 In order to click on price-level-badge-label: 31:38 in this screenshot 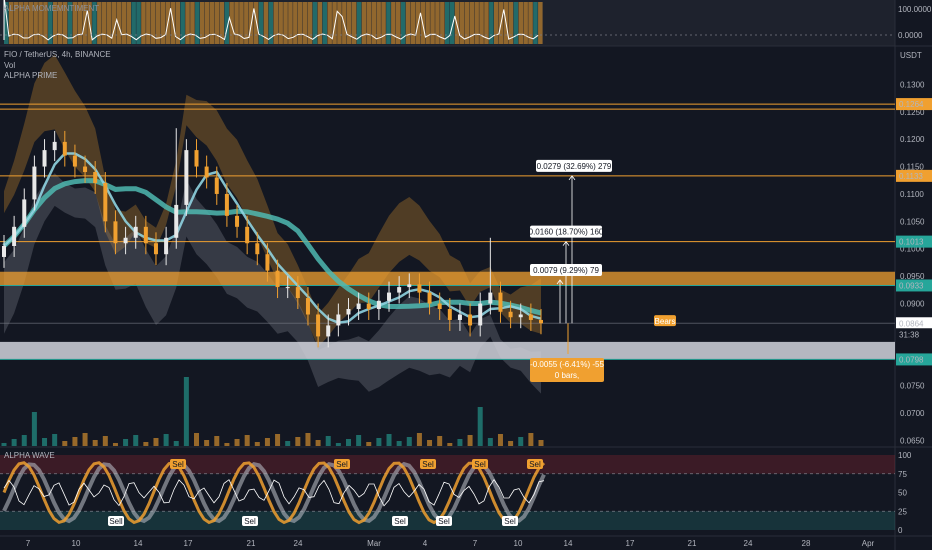, I will do `click(909, 334)`.